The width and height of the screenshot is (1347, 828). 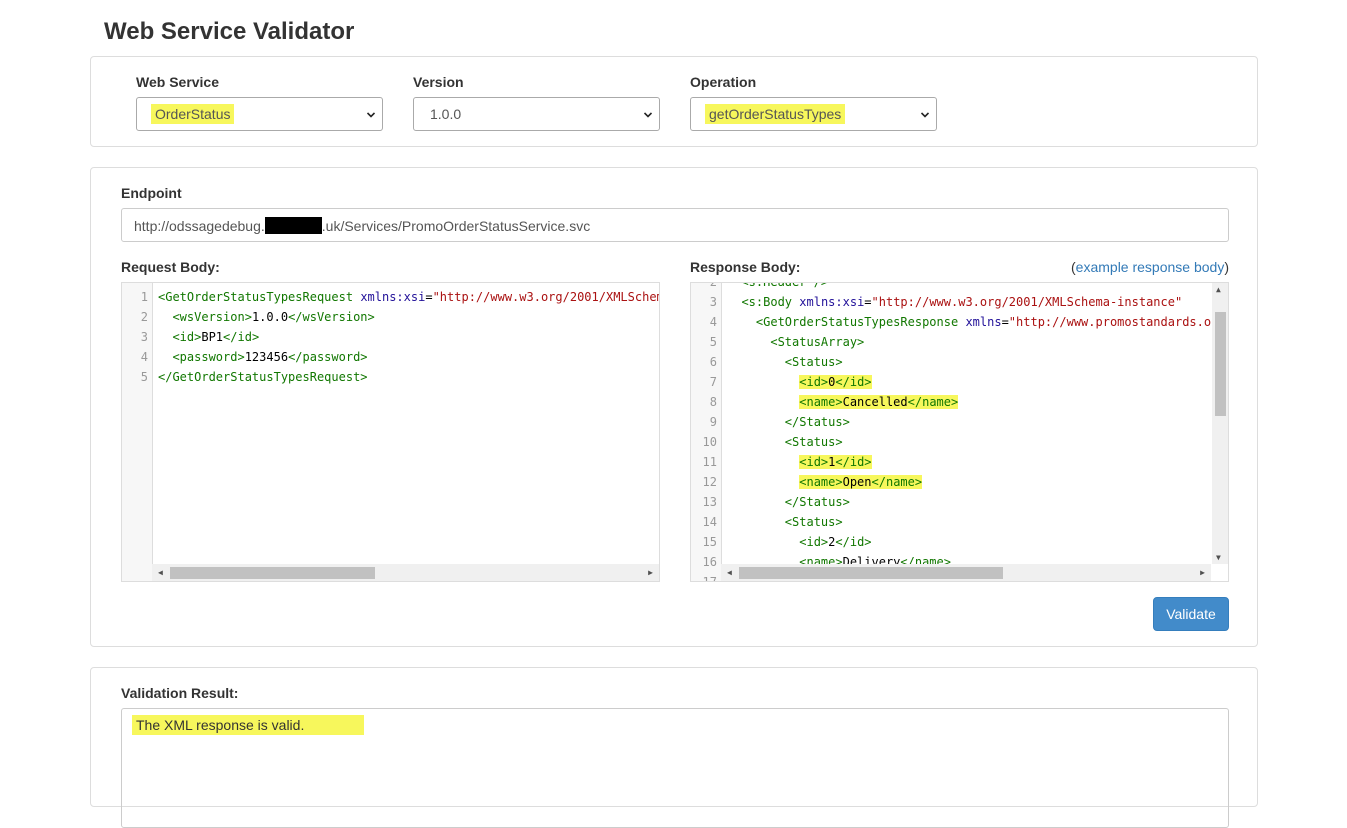 What do you see at coordinates (229, 31) in the screenshot?
I see `page-title: Web Service Validator` at bounding box center [229, 31].